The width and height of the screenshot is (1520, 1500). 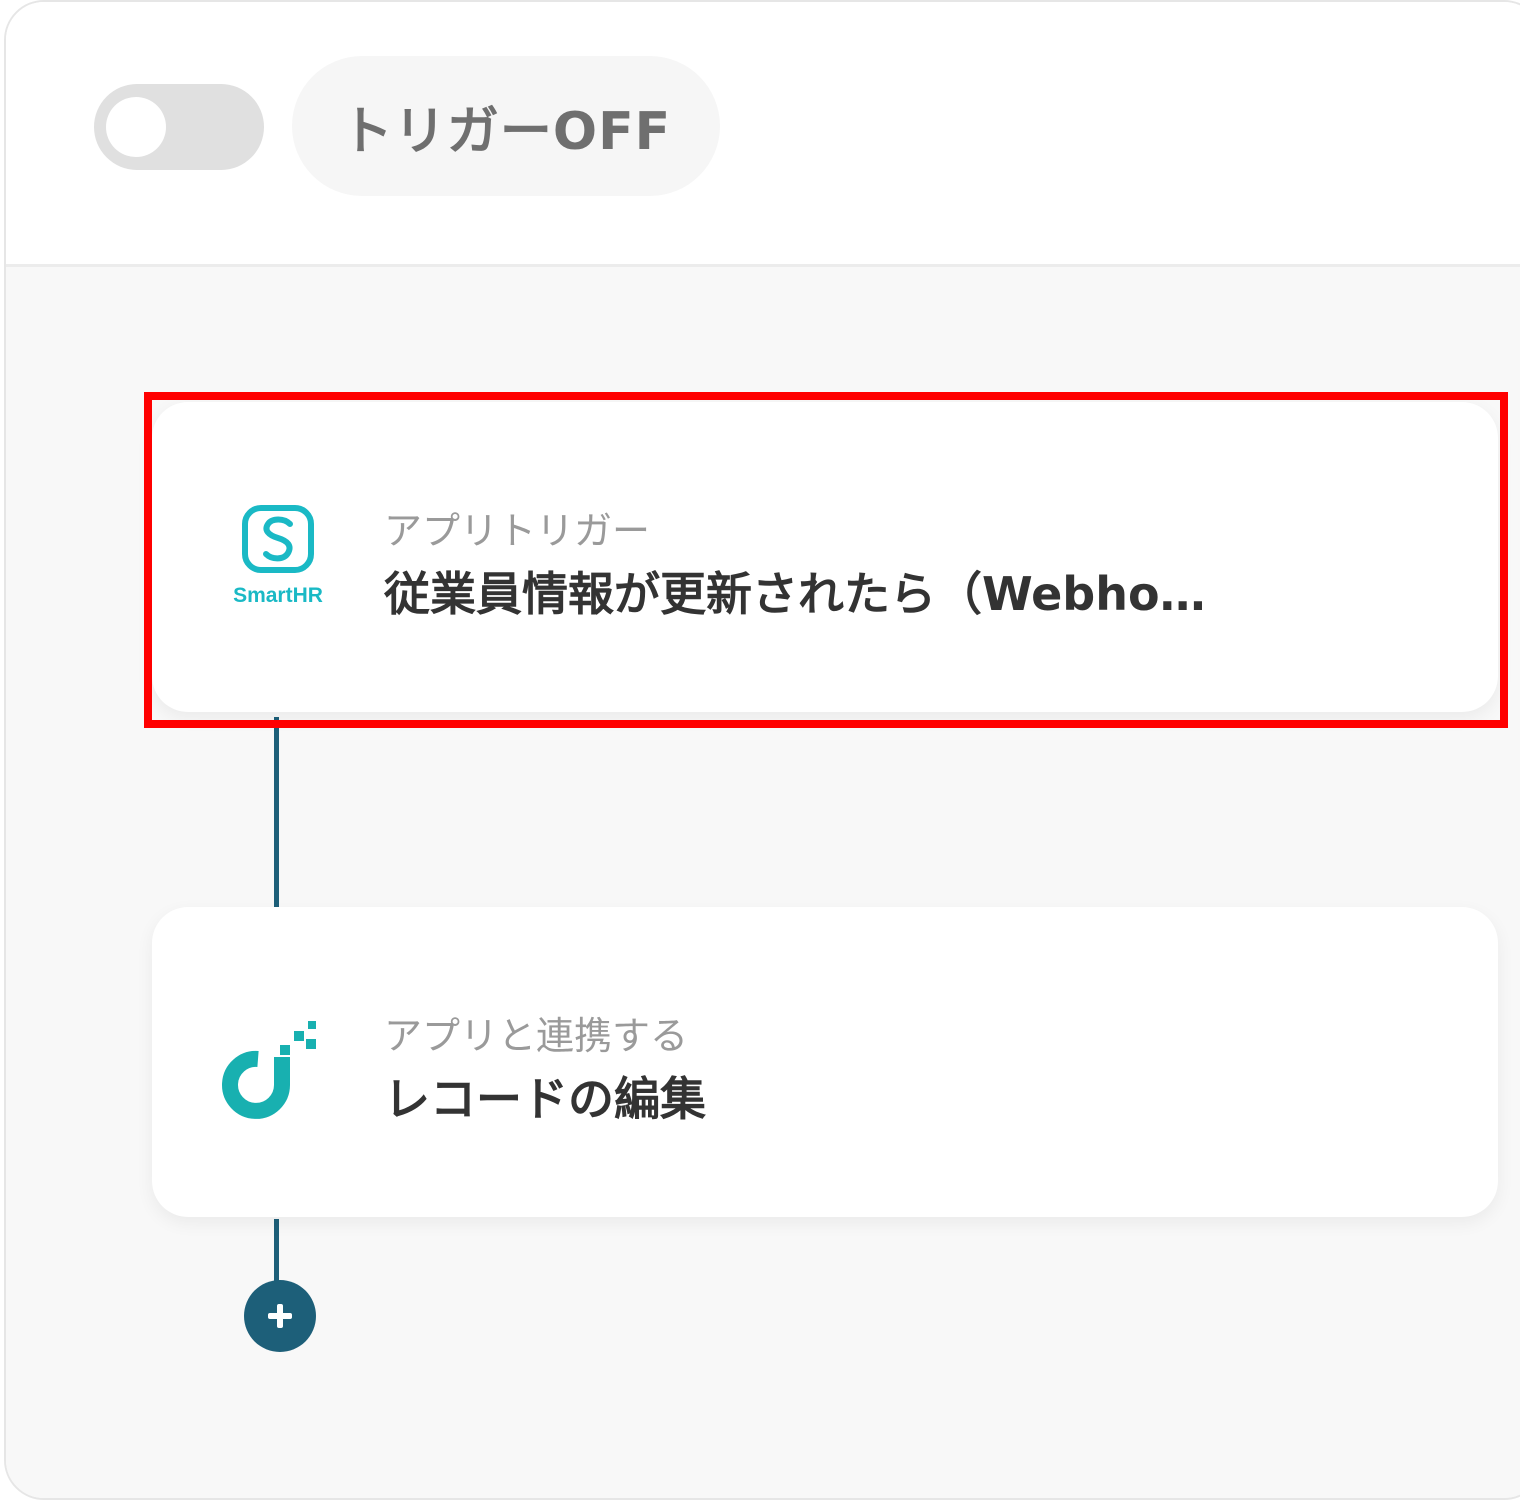 I want to click on trigger-toggle, so click(x=179, y=127).